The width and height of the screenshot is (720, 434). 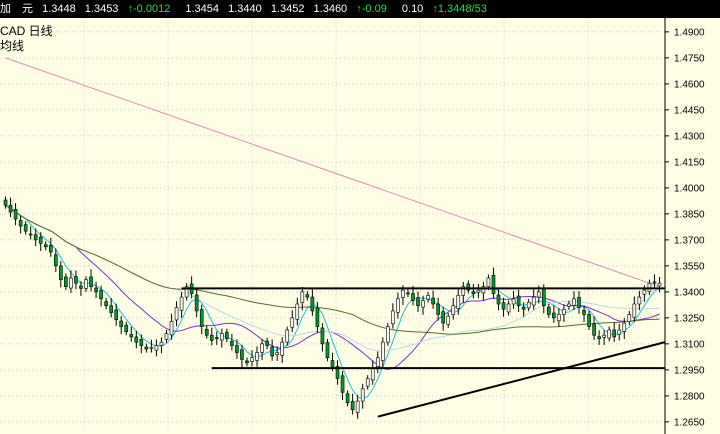 What do you see at coordinates (689, 318) in the screenshot?
I see `tick-label: 1.3250` at bounding box center [689, 318].